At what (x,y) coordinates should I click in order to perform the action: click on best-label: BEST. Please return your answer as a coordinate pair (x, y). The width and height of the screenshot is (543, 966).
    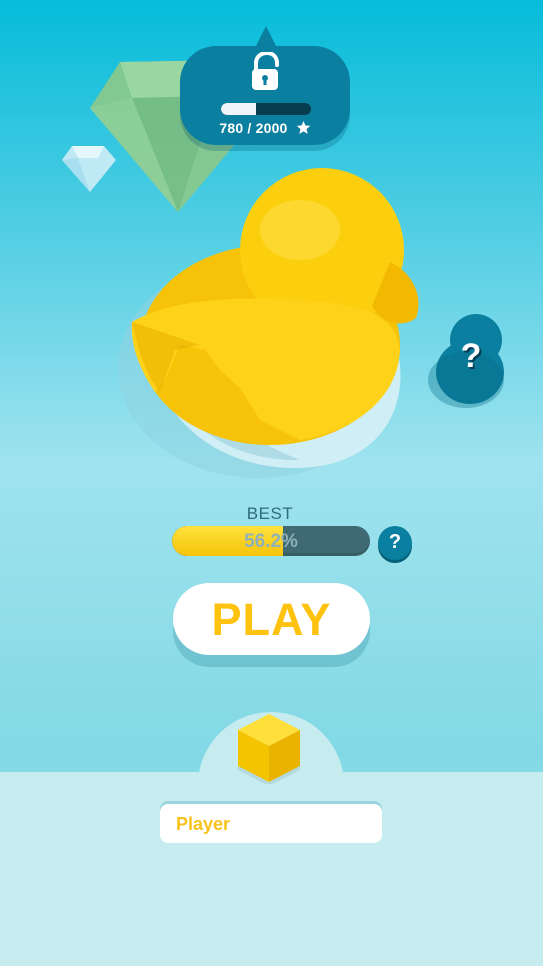
    Looking at the image, I should click on (270, 513).